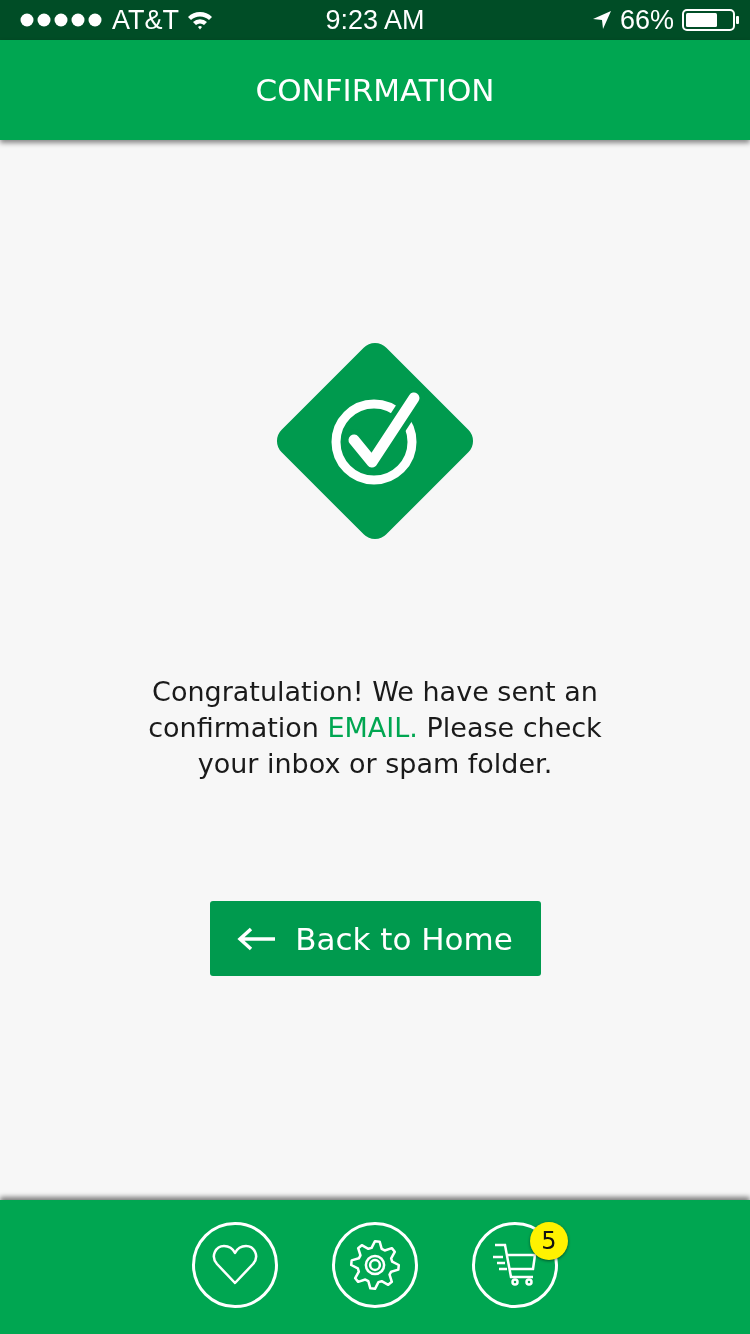 The image size is (750, 1334). I want to click on page-title: CONFIRMATION, so click(375, 90).